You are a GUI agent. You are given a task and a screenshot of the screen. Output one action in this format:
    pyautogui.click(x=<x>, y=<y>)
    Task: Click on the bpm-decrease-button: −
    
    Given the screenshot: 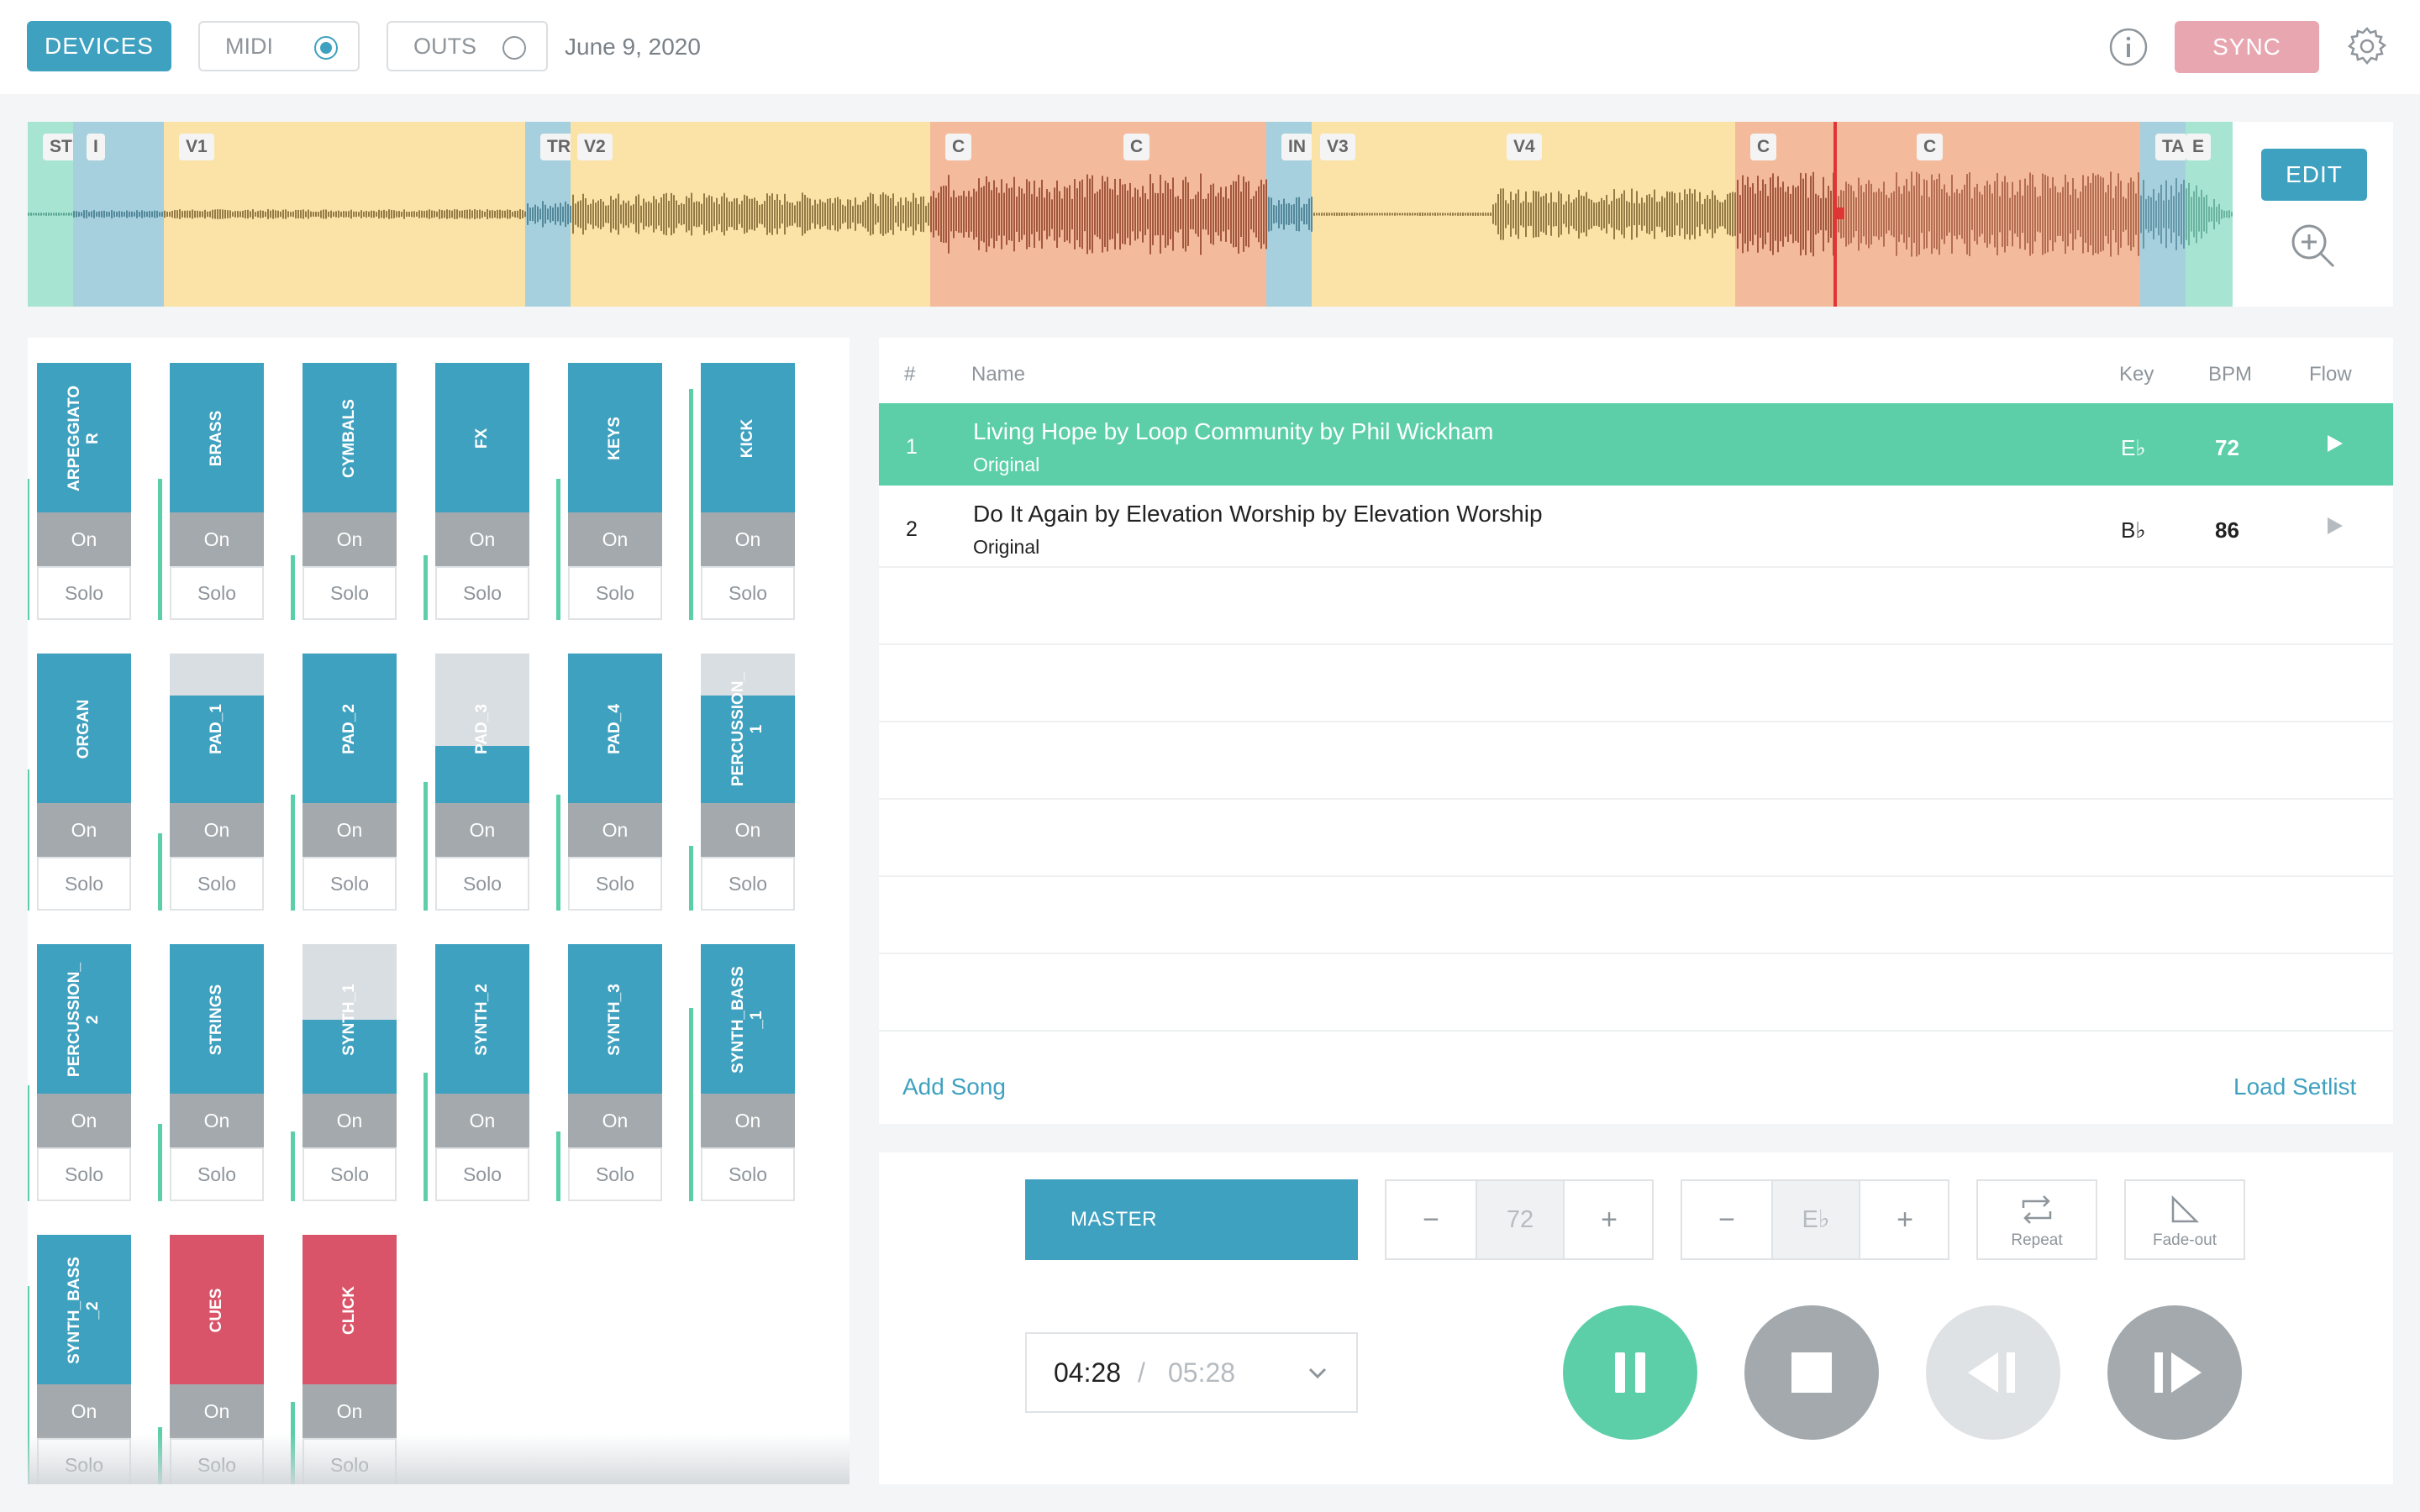 What is the action you would take?
    pyautogui.click(x=1431, y=1219)
    